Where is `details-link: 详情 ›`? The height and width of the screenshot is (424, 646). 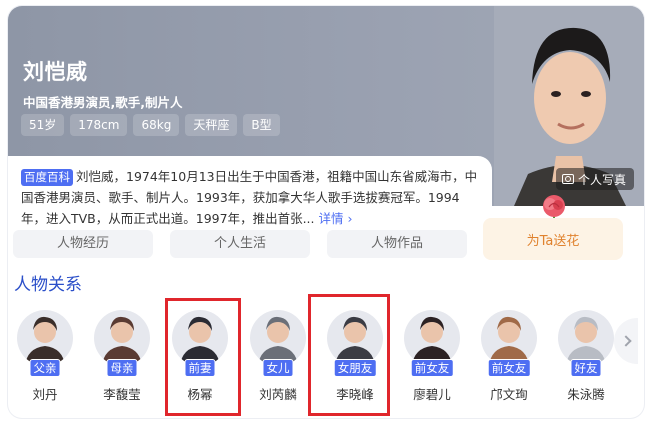
details-link: 详情 › is located at coordinates (335, 218).